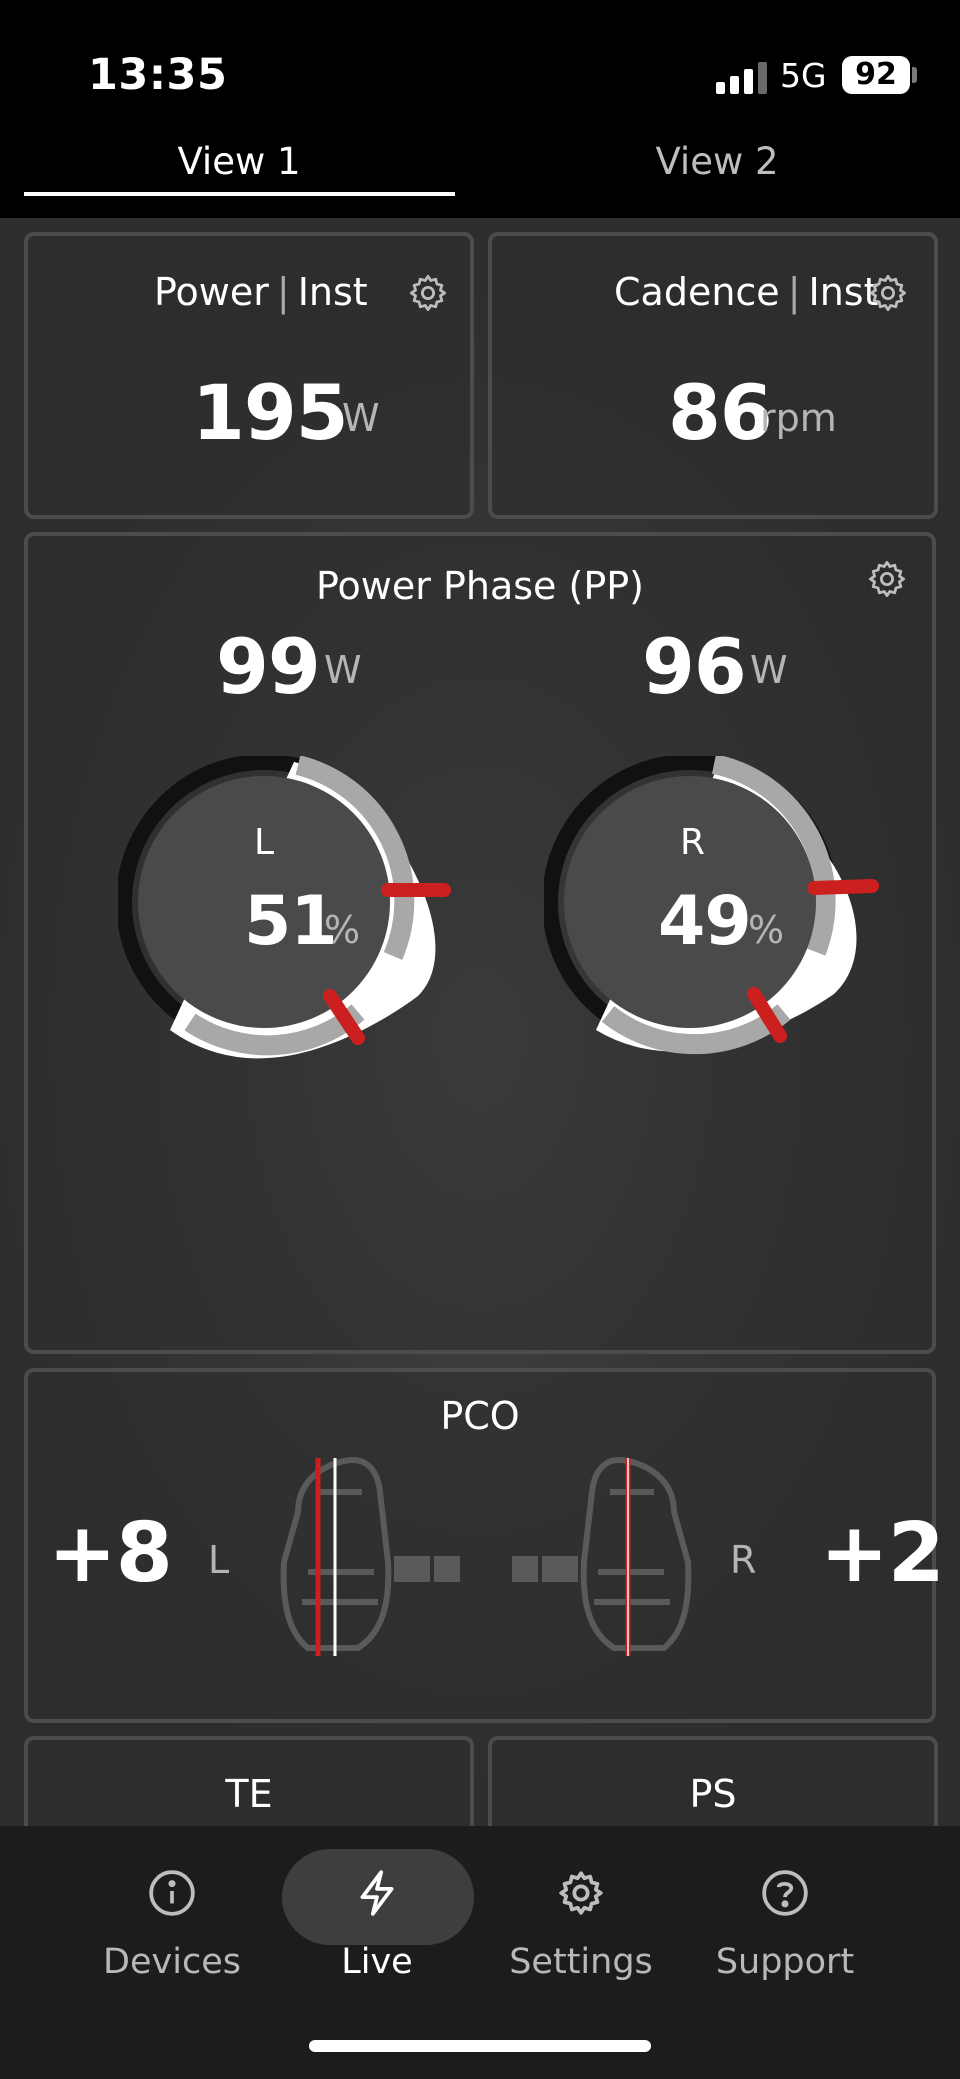 The image size is (960, 2079). I want to click on nav-item-live: Live, so click(377, 1931).